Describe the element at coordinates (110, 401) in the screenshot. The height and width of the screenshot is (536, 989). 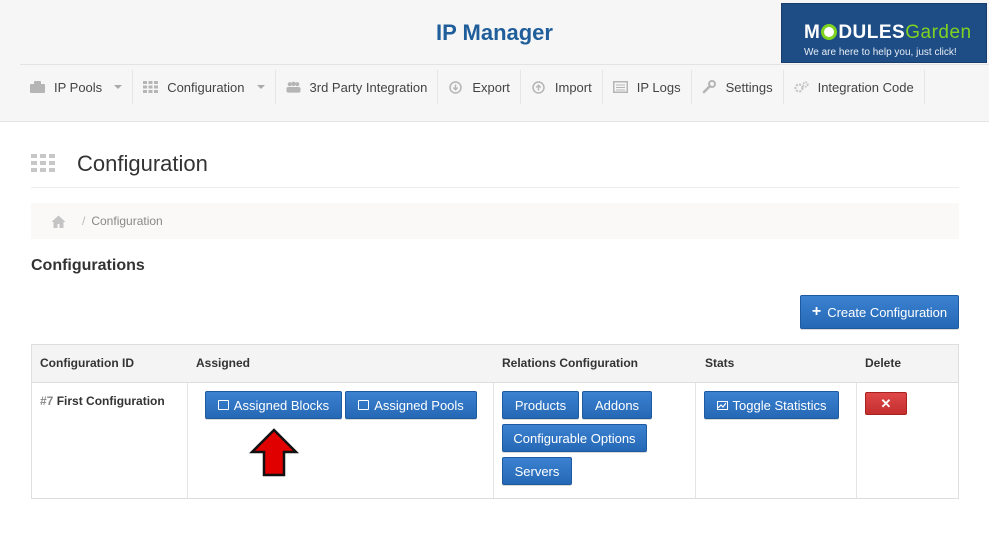
I see `configuration-name: First Configuration` at that location.